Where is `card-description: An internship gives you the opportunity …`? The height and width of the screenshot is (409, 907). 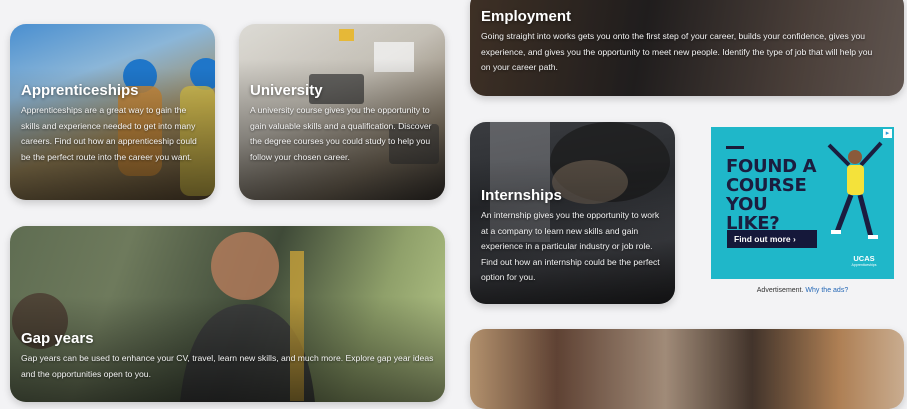 card-description: An internship gives you the opportunity … is located at coordinates (570, 246).